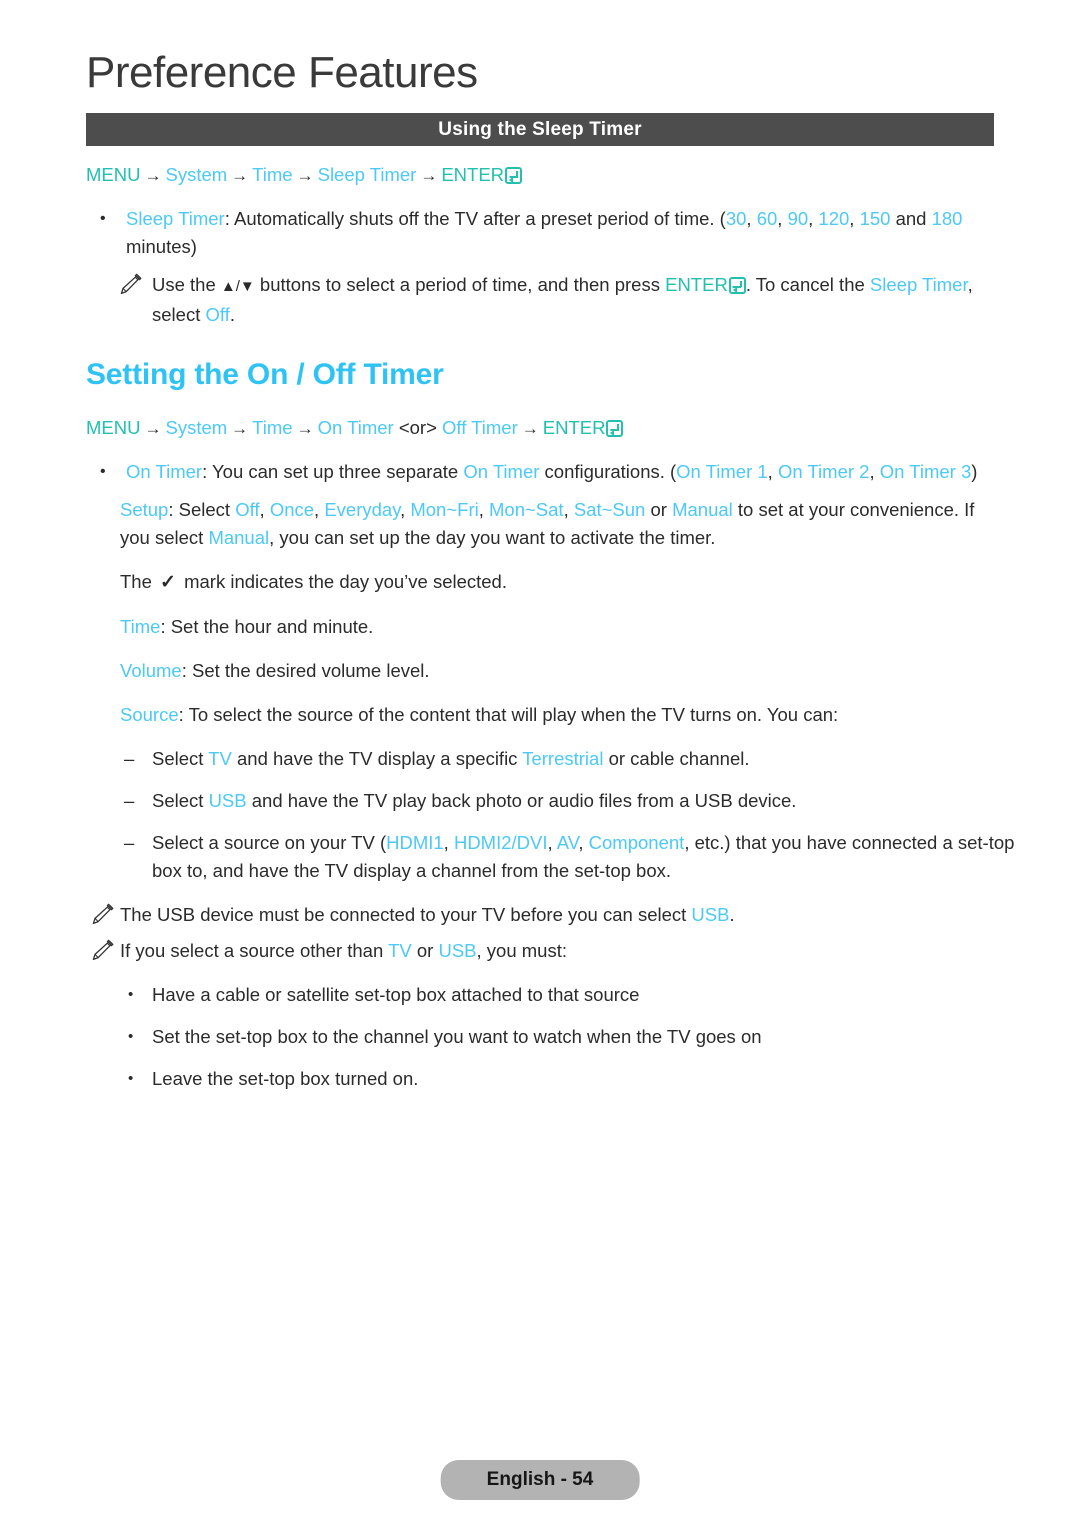 Image resolution: width=1080 pixels, height=1534 pixels. Describe the element at coordinates (342, 581) in the screenshot. I see `check-desc: mark indicates the day you’ve selected.` at that location.